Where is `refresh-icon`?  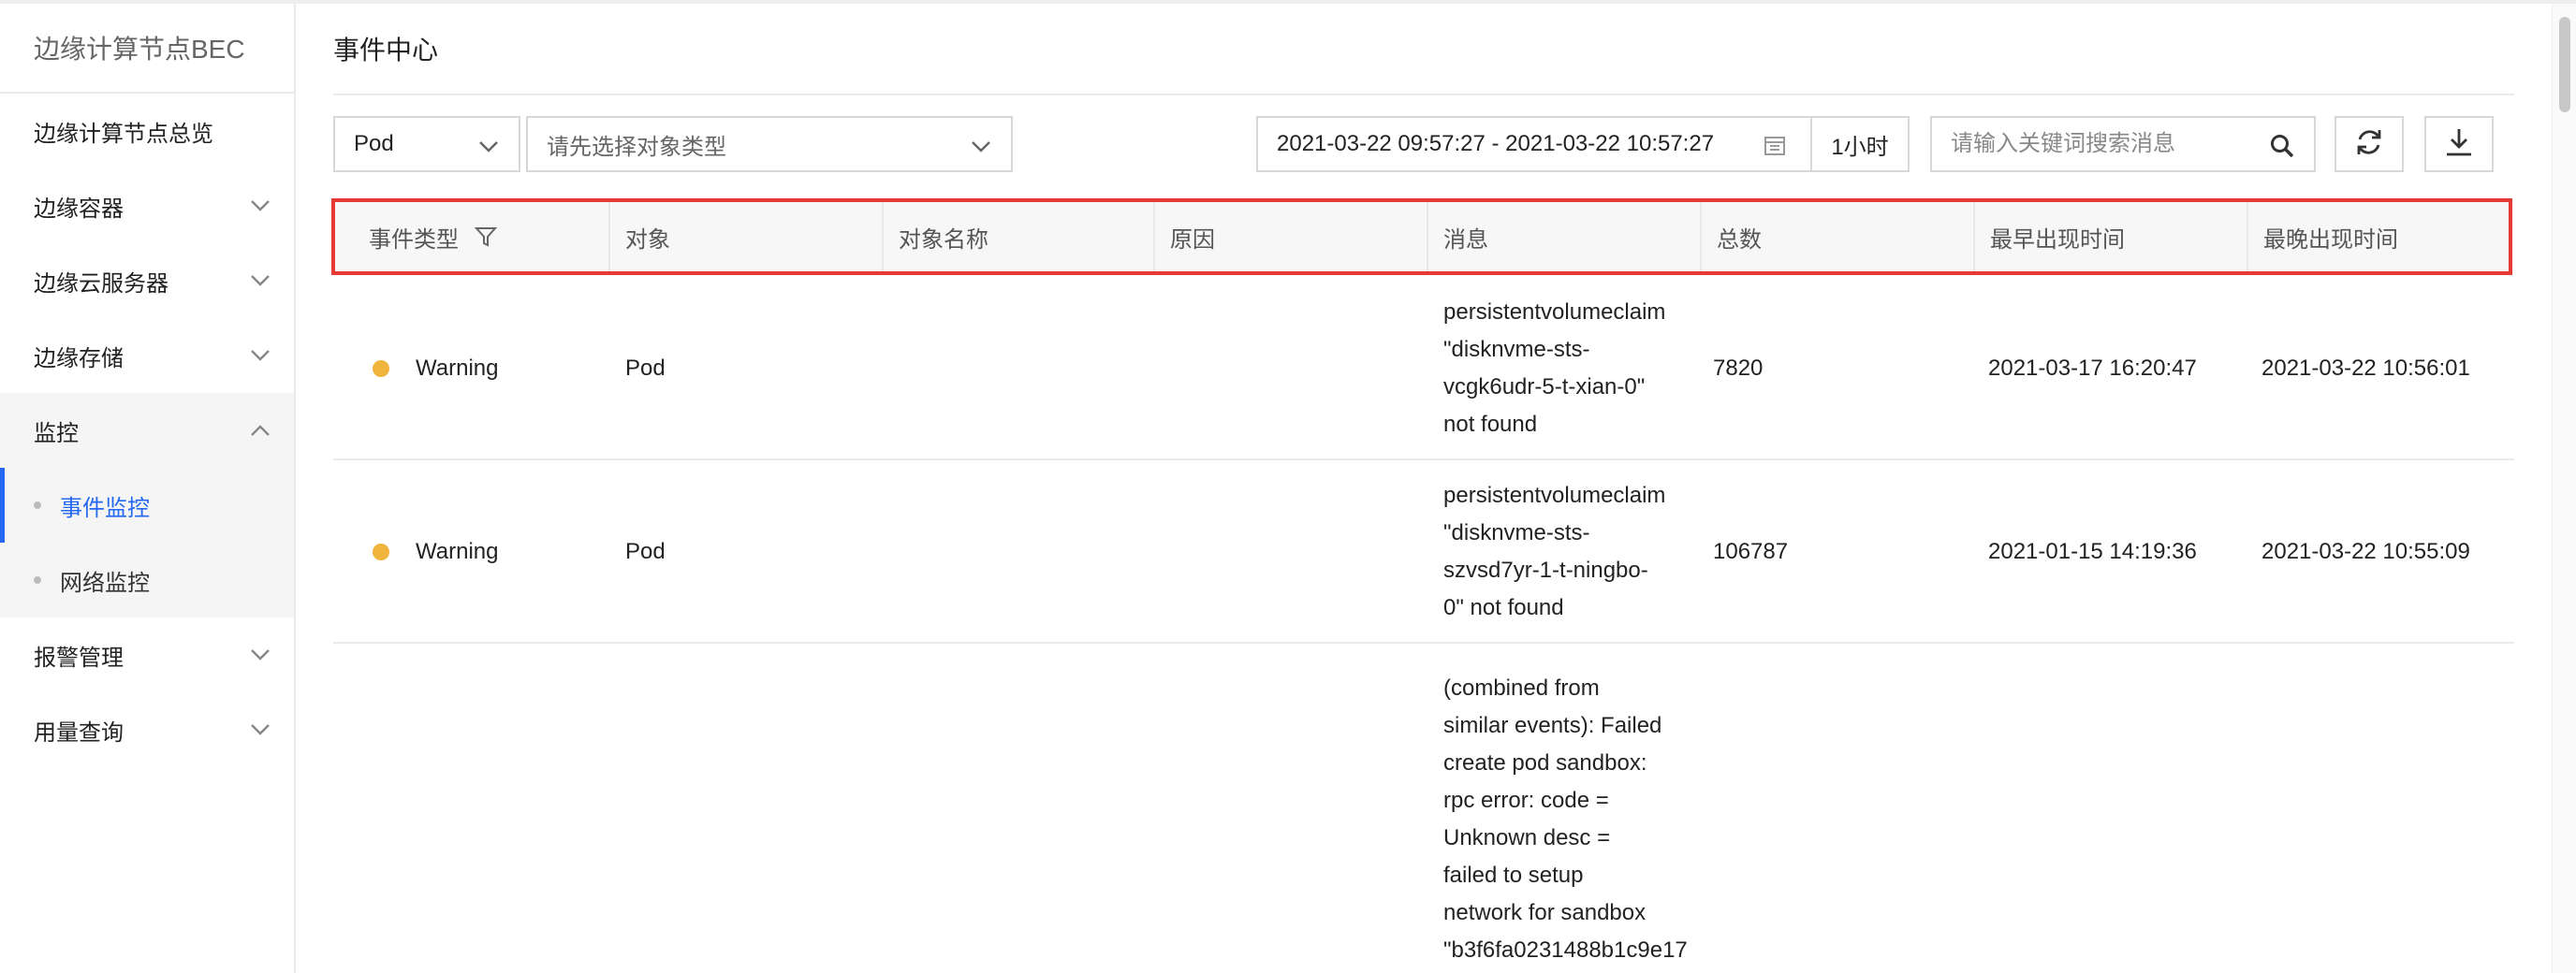 refresh-icon is located at coordinates (2369, 145).